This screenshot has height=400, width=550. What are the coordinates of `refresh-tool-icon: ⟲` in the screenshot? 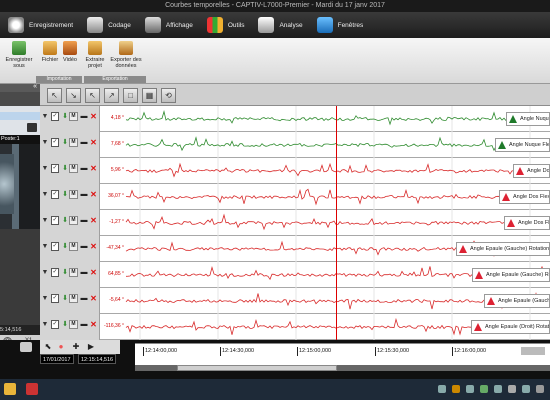 It's located at (168, 95).